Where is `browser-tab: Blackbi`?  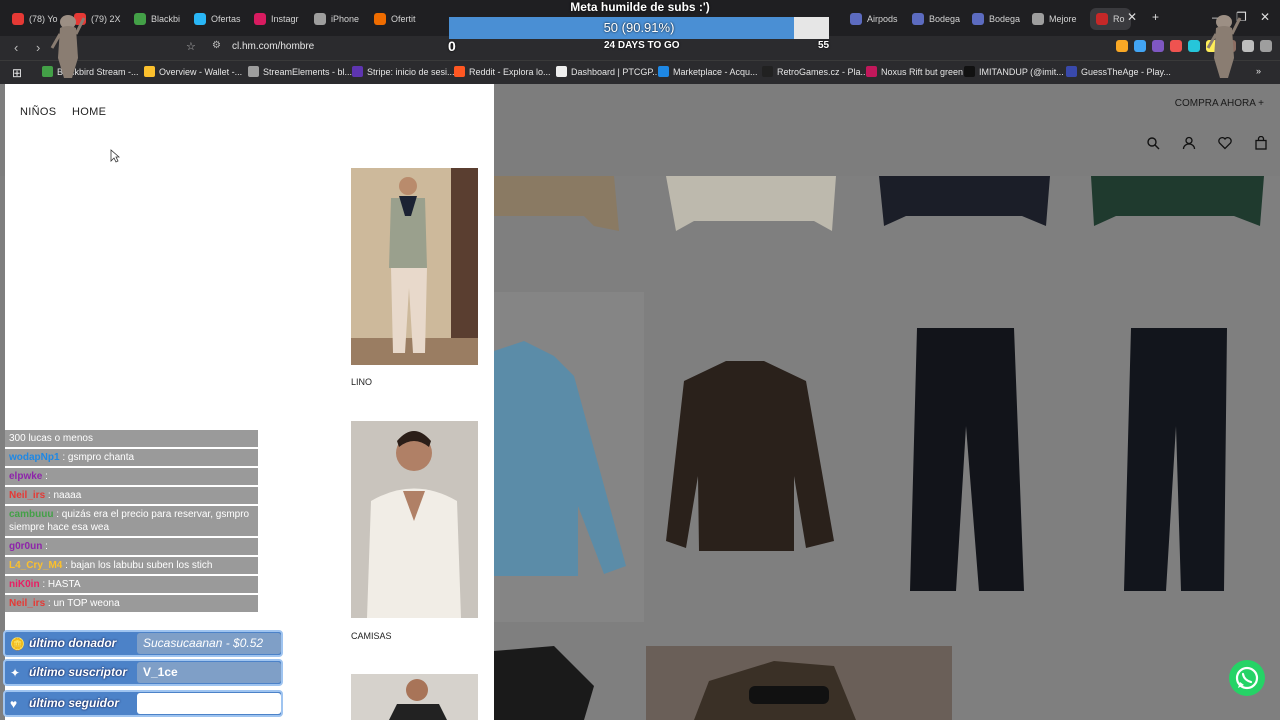 browser-tab: Blackbi is located at coordinates (157, 19).